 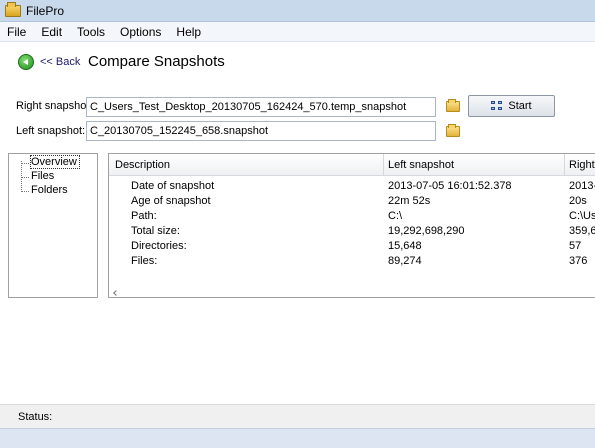 I want to click on back-link: << Back, so click(x=60, y=62).